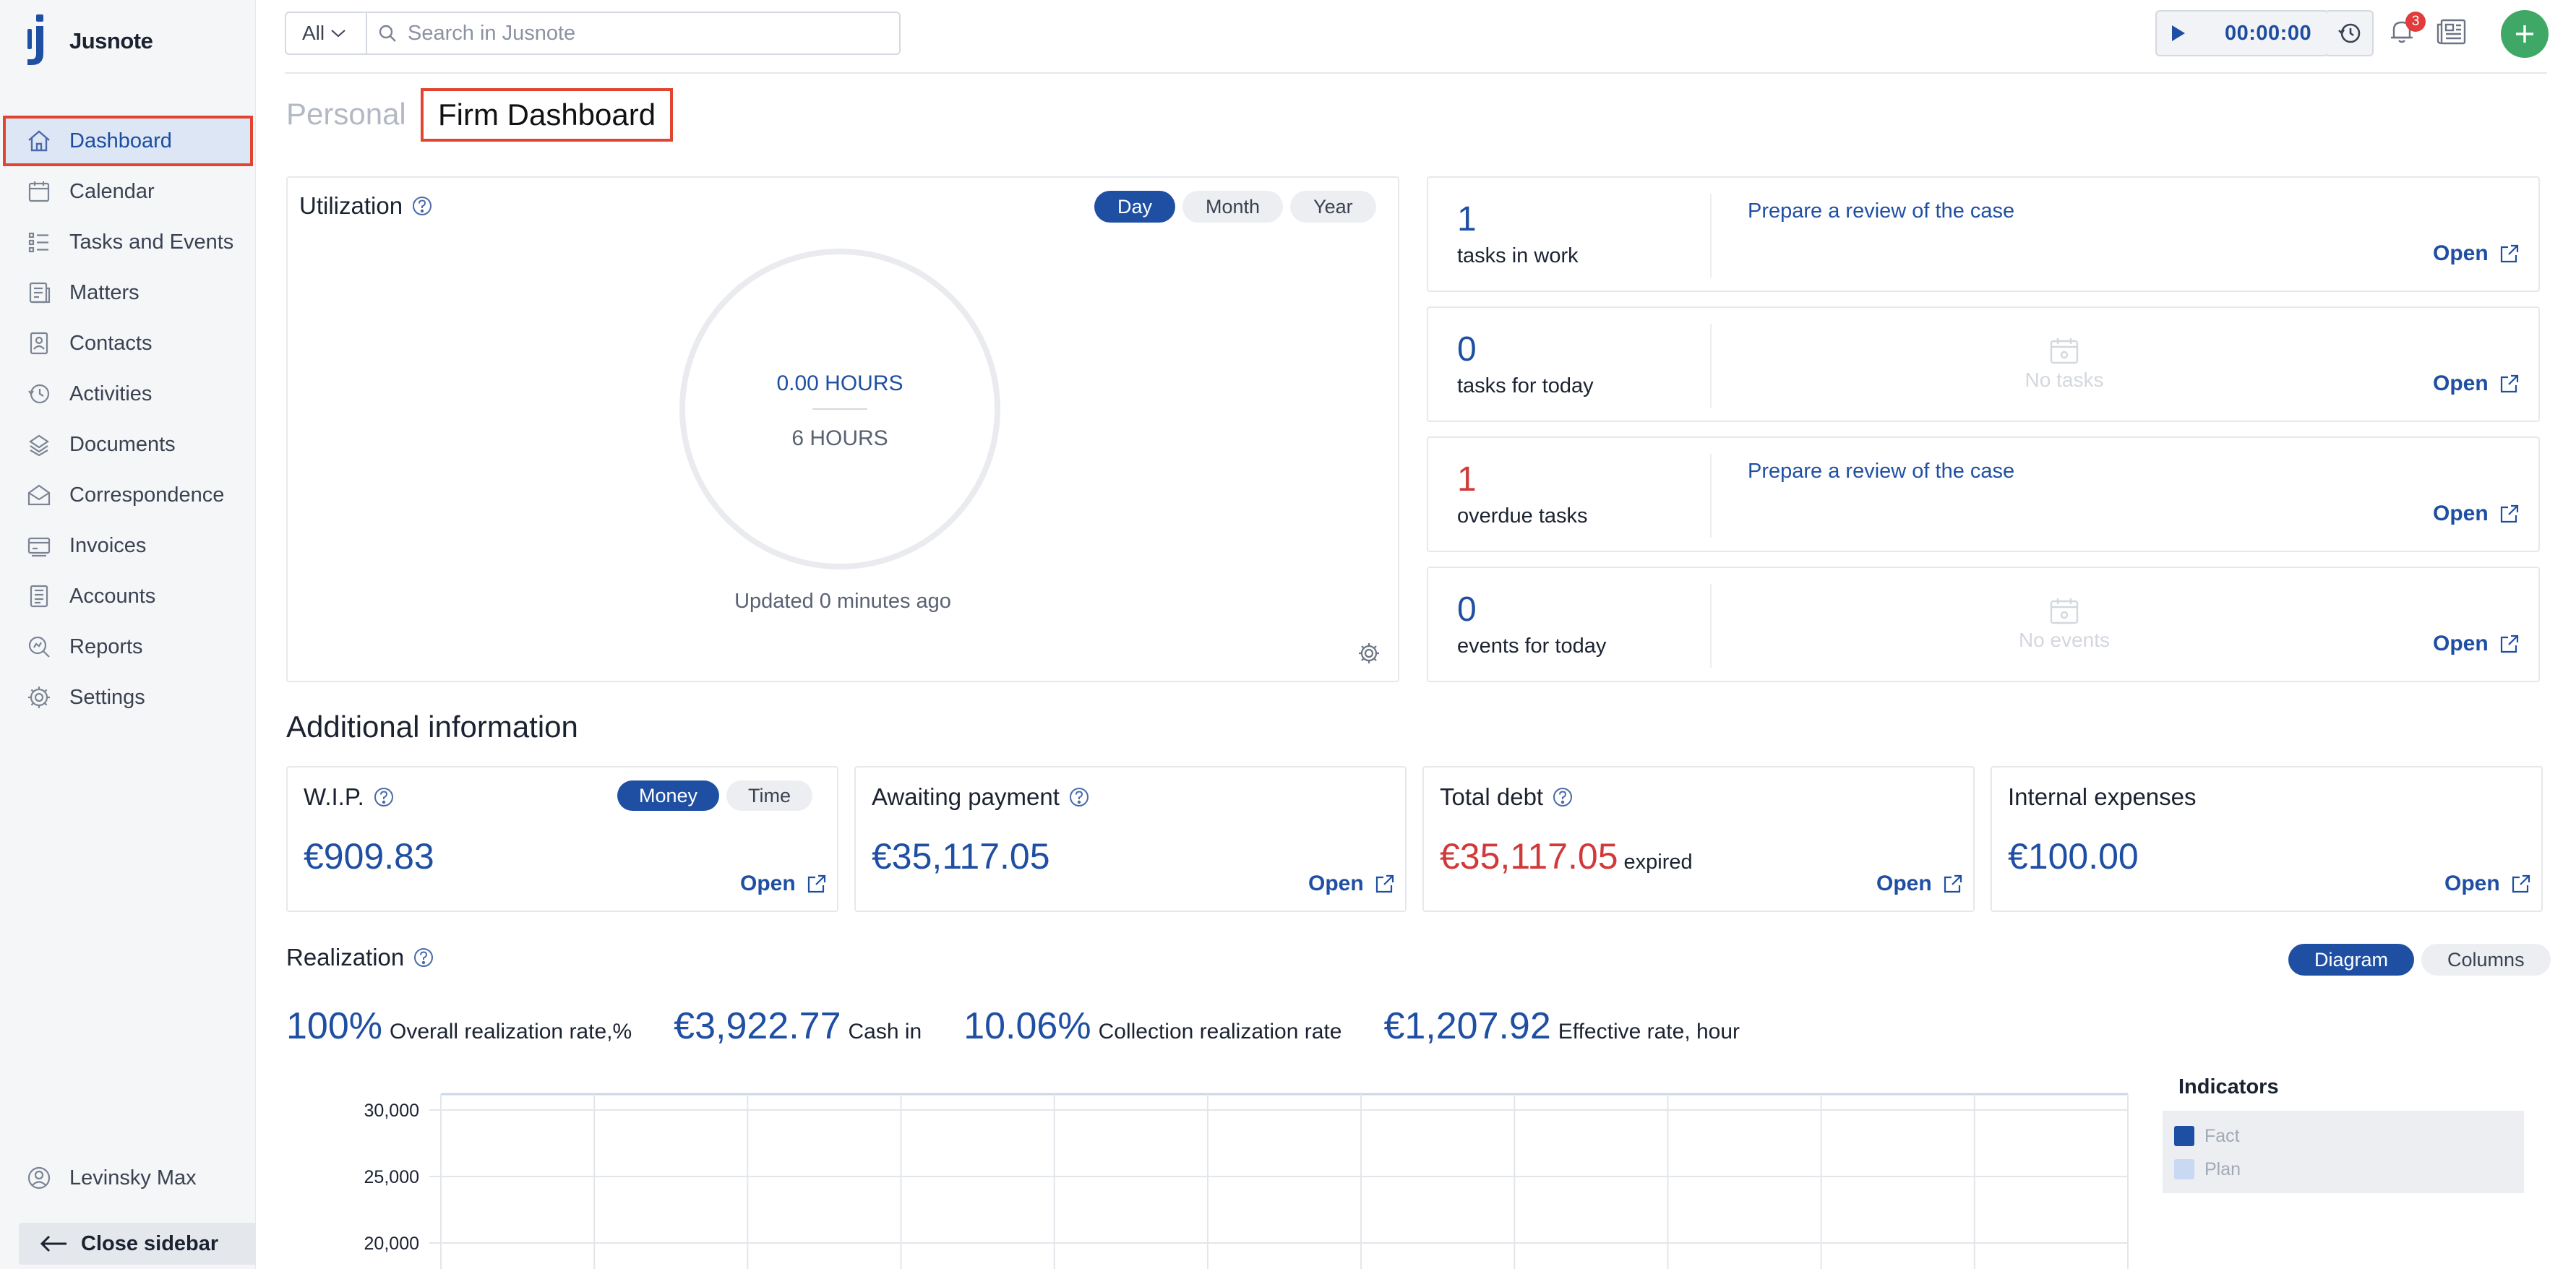 This screenshot has width=2576, height=1269. Describe the element at coordinates (39, 647) in the screenshot. I see `reports-icon` at that location.